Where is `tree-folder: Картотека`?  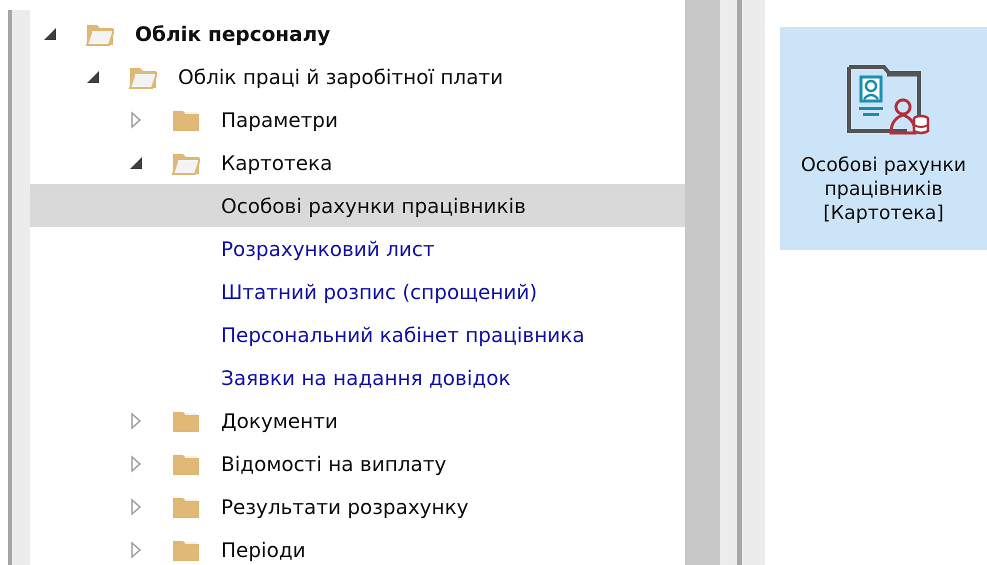 tree-folder: Картотека is located at coordinates (357, 162).